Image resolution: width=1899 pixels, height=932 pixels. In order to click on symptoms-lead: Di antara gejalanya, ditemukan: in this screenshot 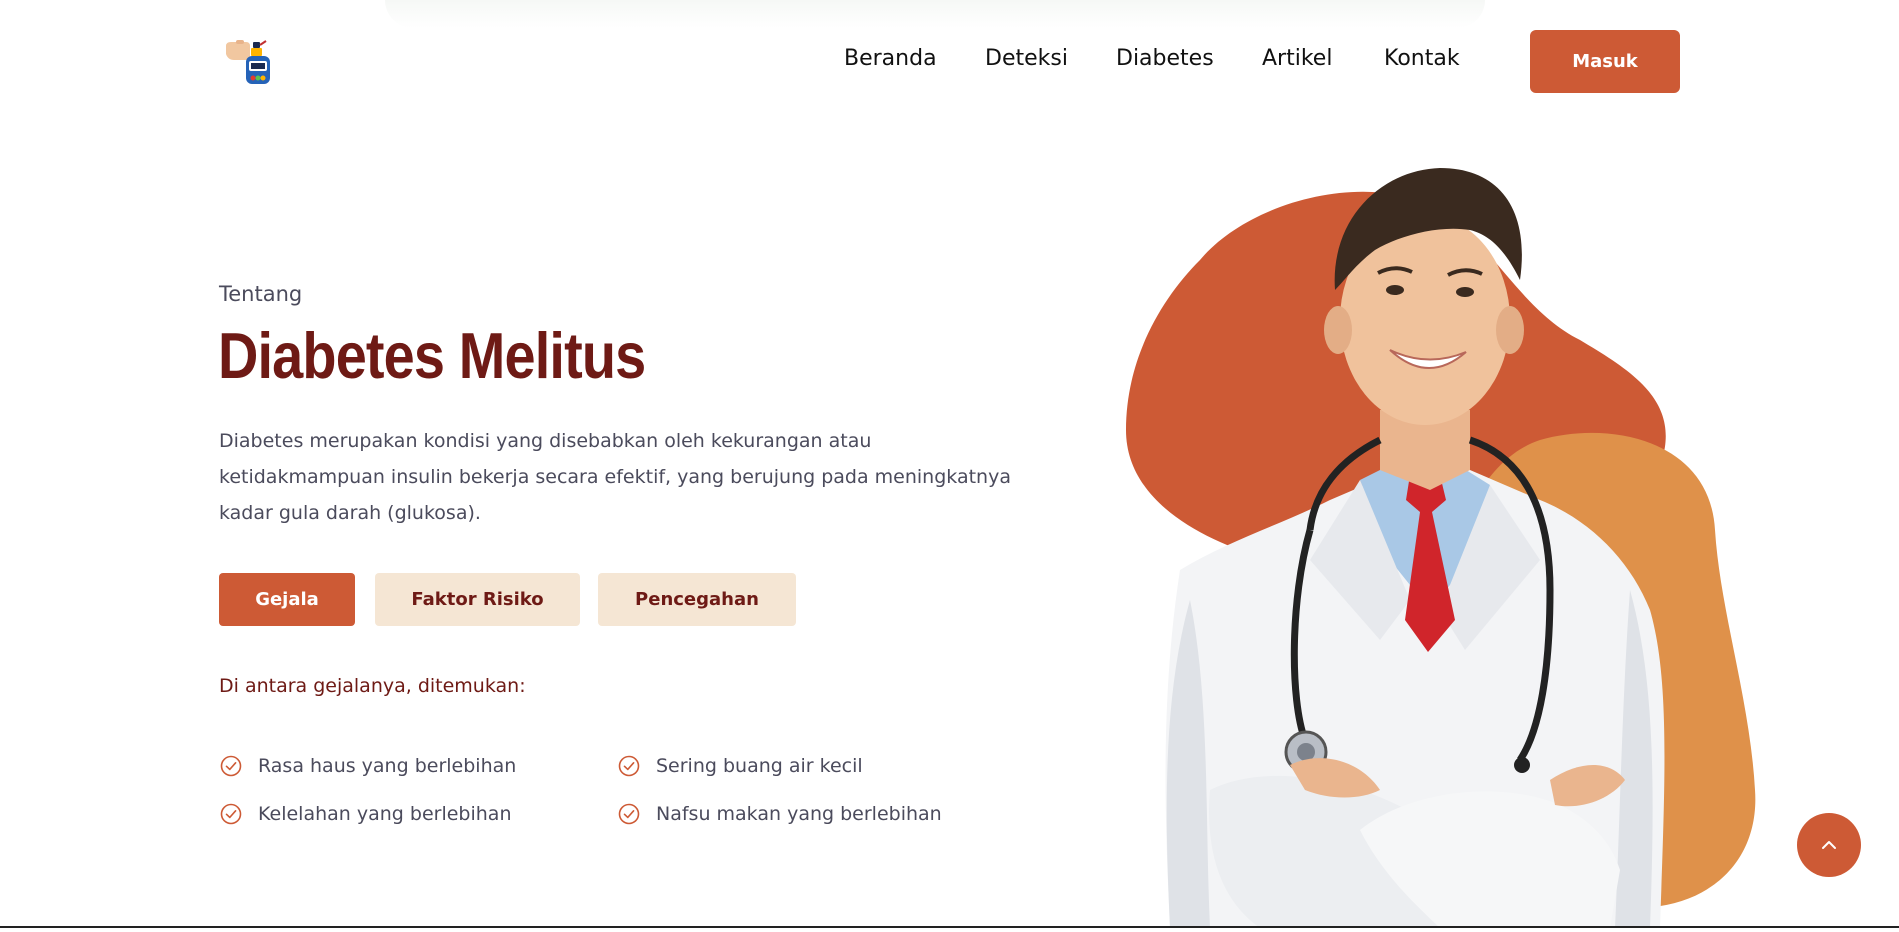, I will do `click(372, 686)`.